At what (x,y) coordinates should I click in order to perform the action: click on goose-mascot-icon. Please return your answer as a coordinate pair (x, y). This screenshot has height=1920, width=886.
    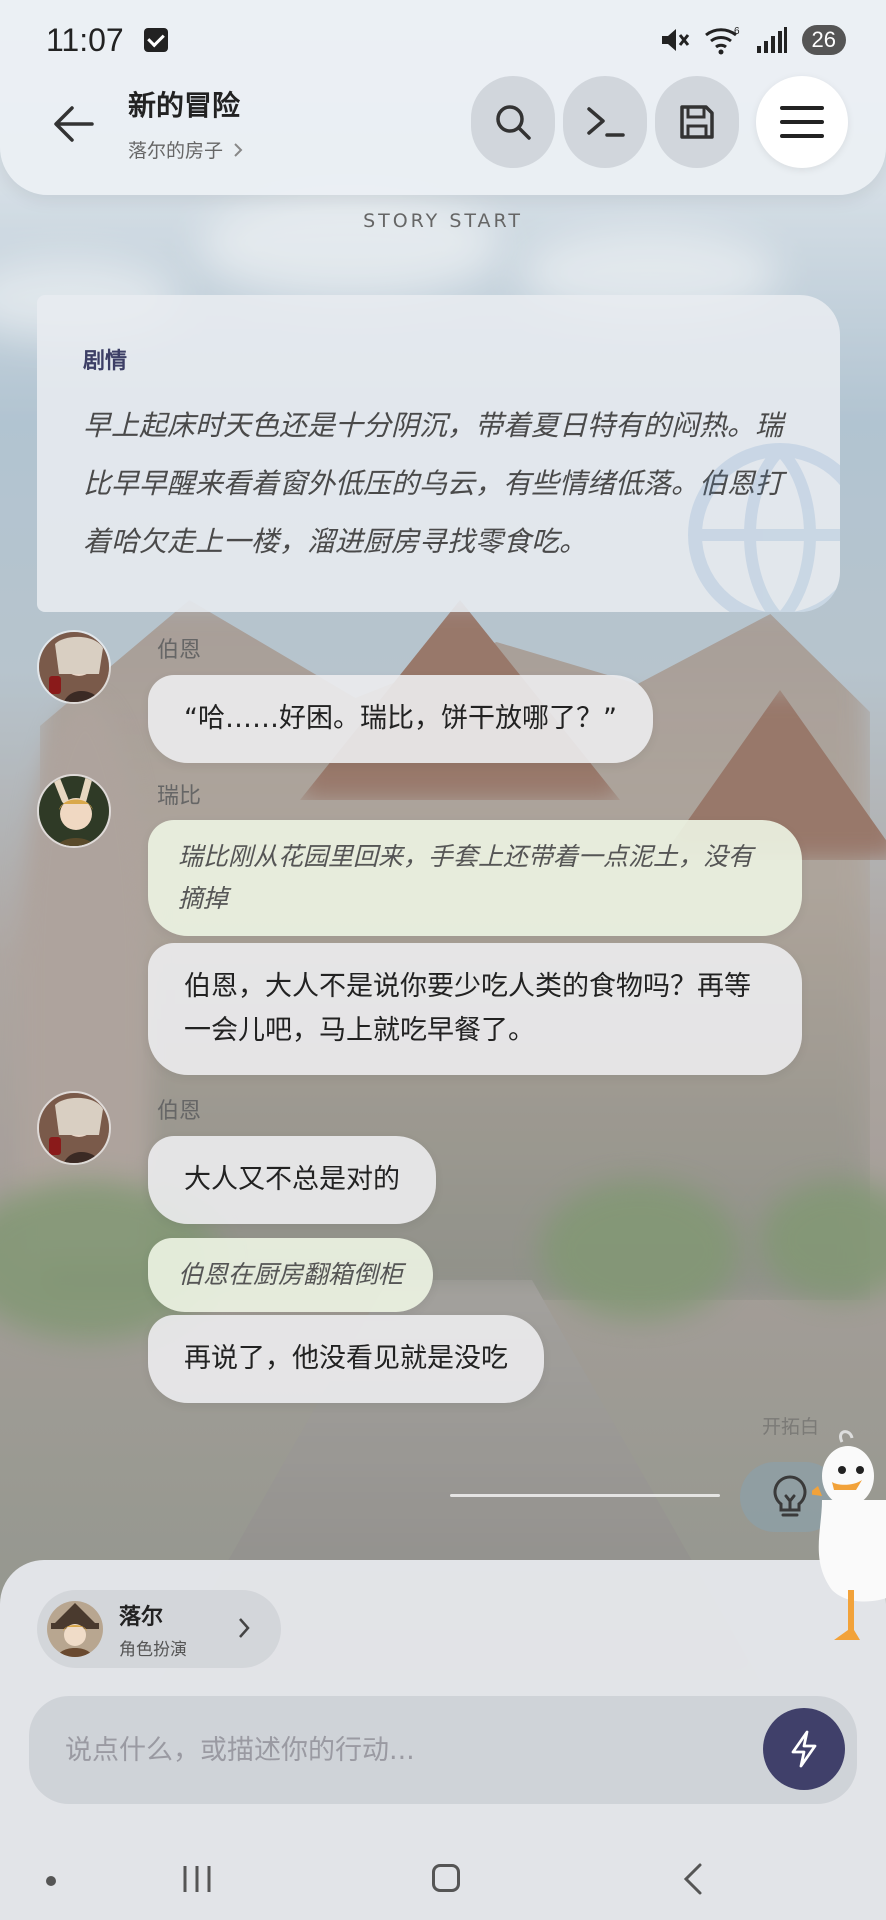
    Looking at the image, I should click on (849, 1540).